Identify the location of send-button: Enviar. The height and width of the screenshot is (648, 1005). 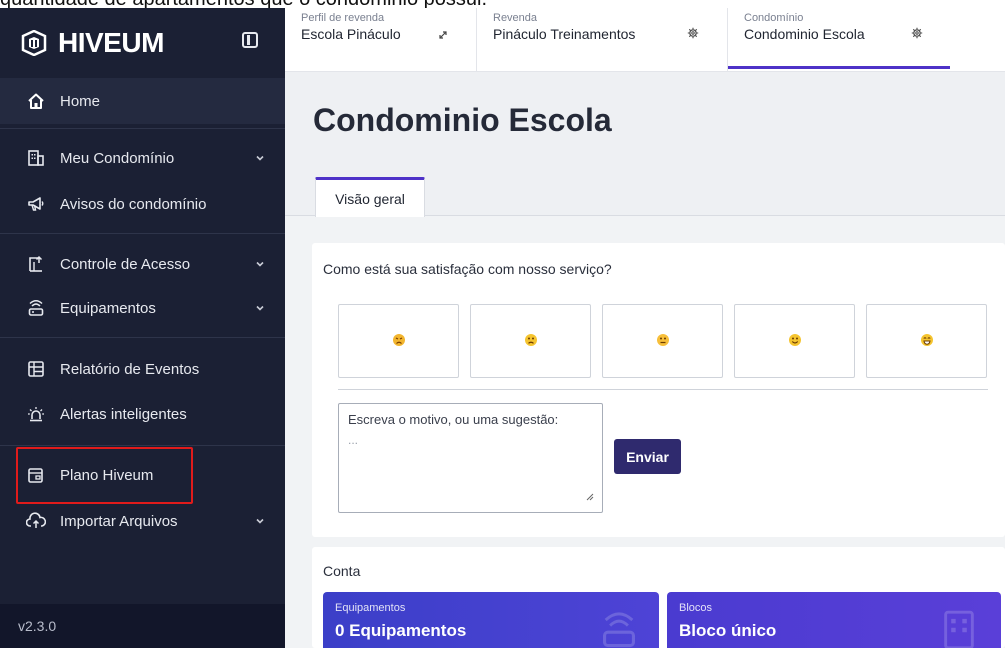
(647, 456).